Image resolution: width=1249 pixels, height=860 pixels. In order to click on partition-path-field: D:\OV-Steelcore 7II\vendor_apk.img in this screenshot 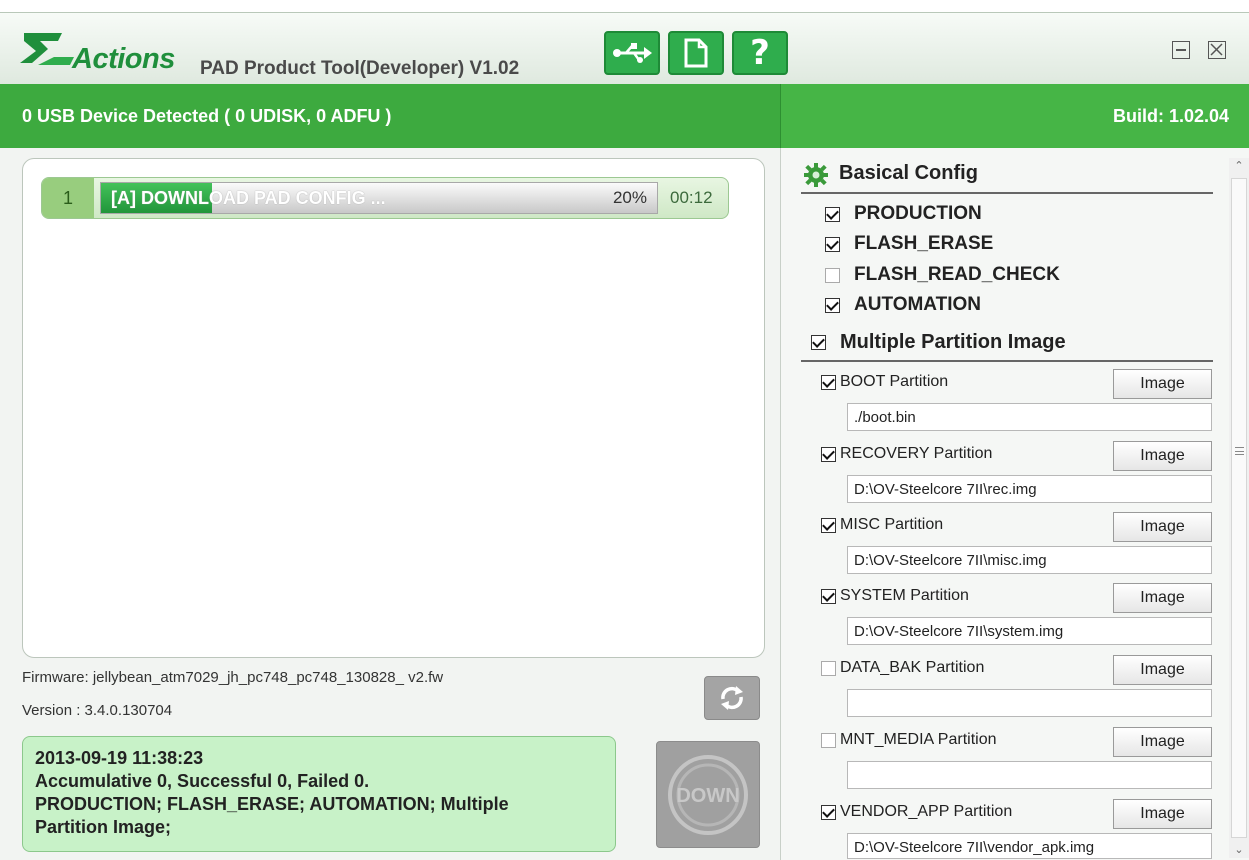, I will do `click(1029, 846)`.